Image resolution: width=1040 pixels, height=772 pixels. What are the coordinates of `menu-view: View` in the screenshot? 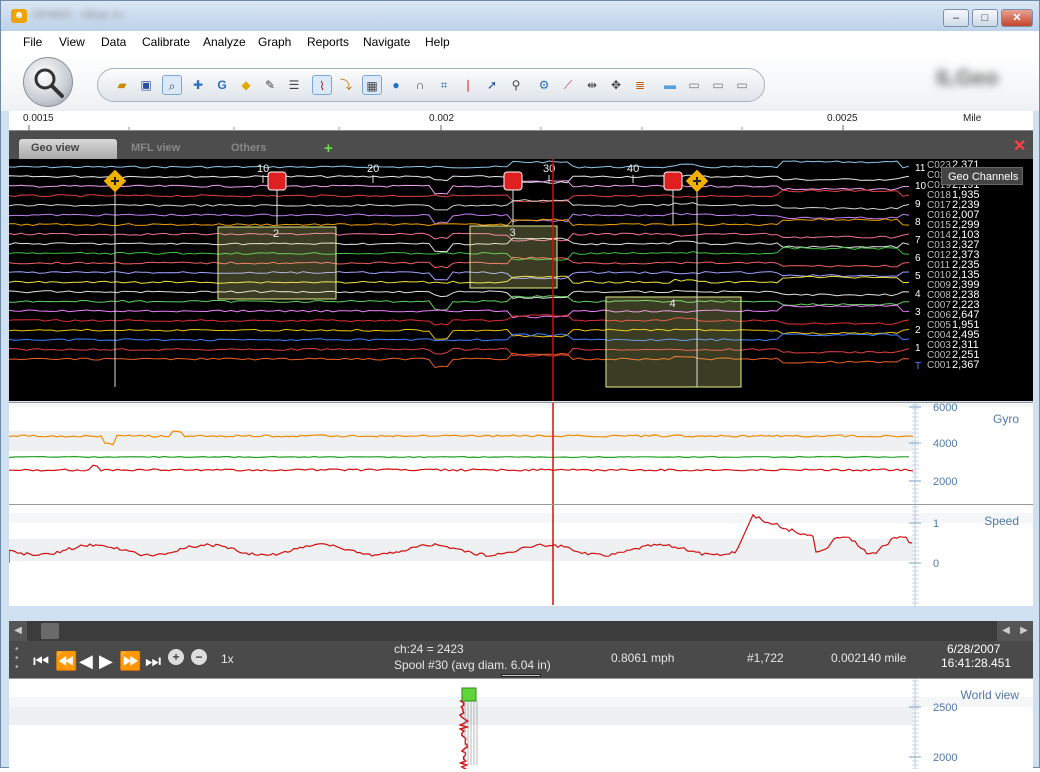 It's located at (72, 42).